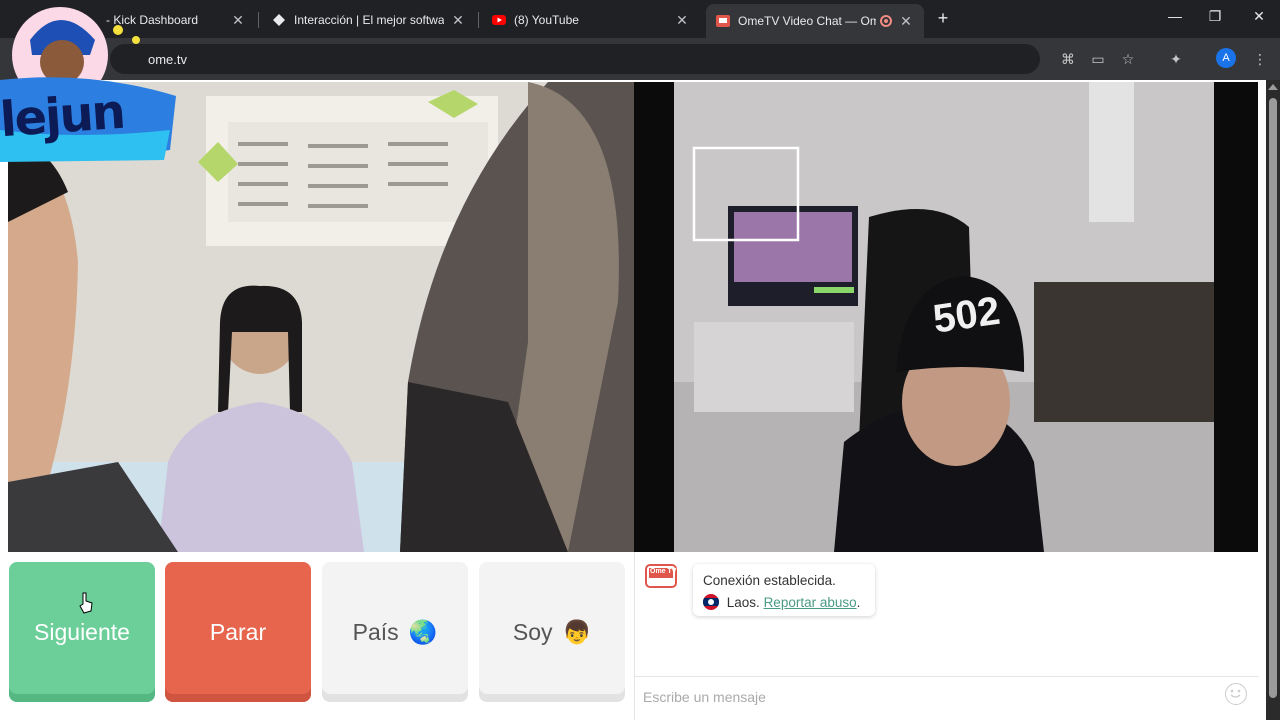 This screenshot has width=1280, height=720. What do you see at coordinates (1176, 59) in the screenshot?
I see `extensions-icon: ✦` at bounding box center [1176, 59].